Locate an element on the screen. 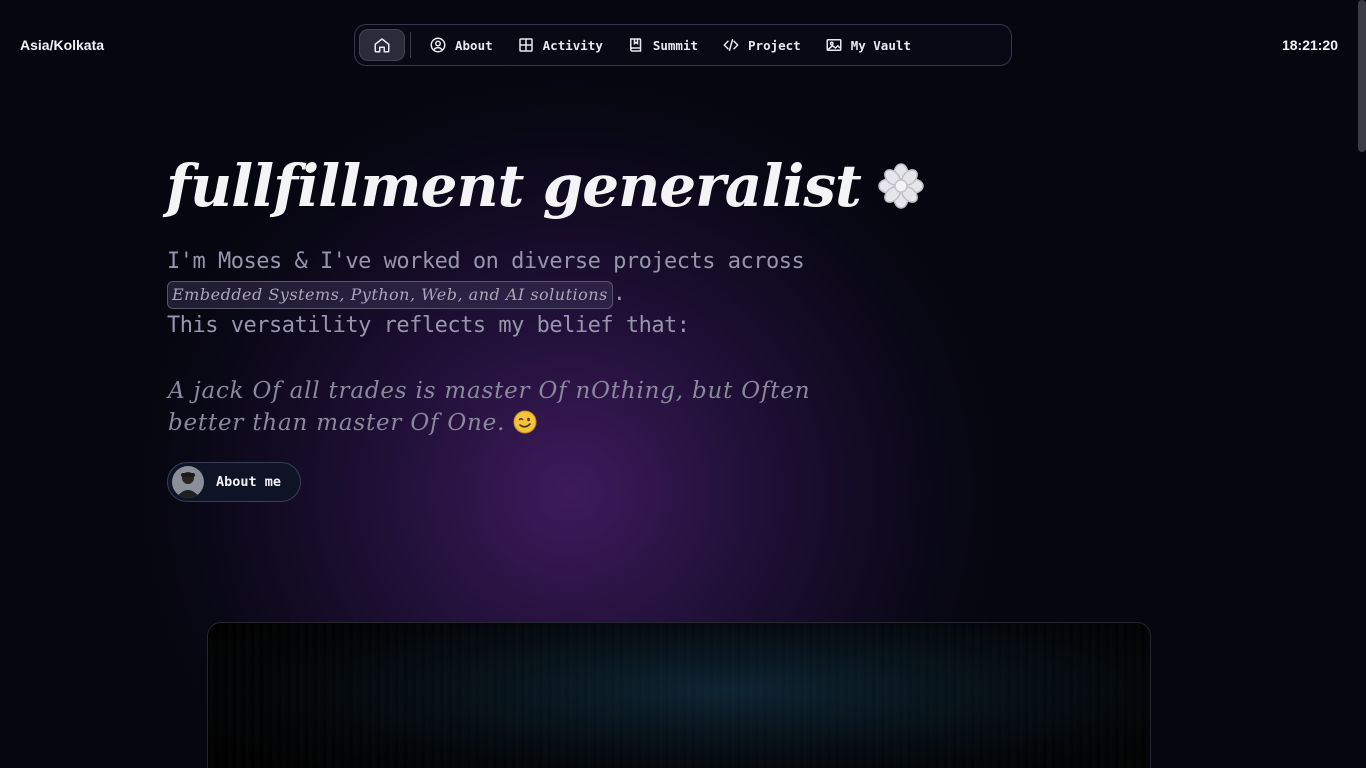 The width and height of the screenshot is (1366, 768). flower-icon is located at coordinates (901, 186).